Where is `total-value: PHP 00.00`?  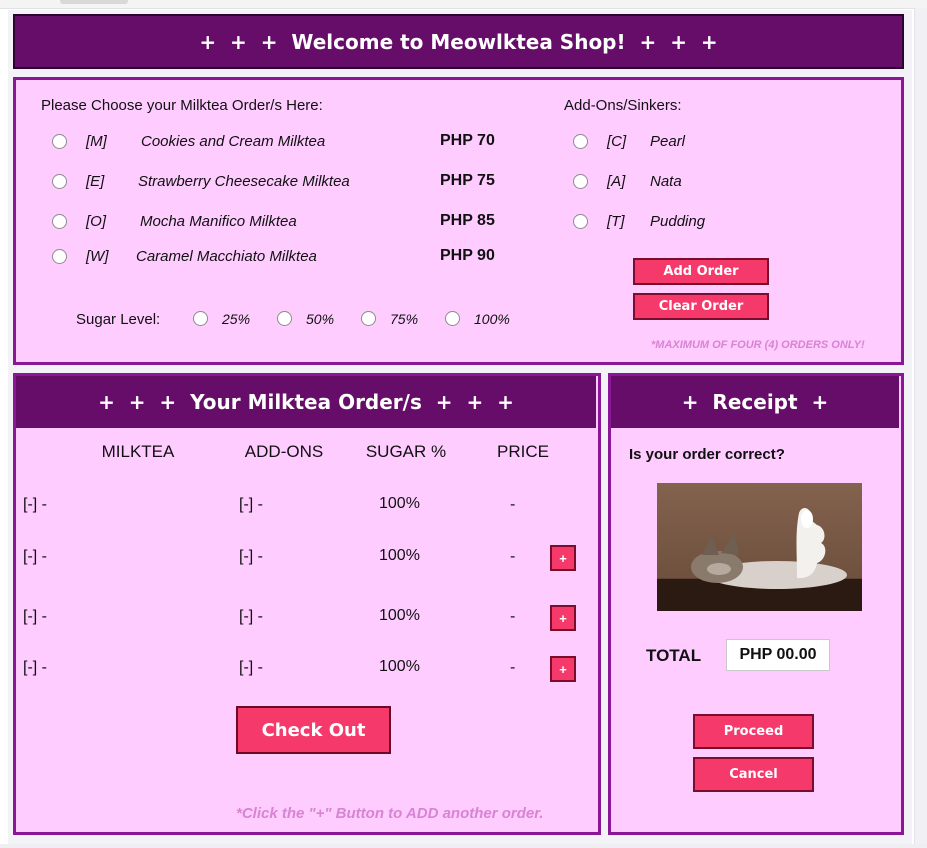
total-value: PHP 00.00 is located at coordinates (778, 654).